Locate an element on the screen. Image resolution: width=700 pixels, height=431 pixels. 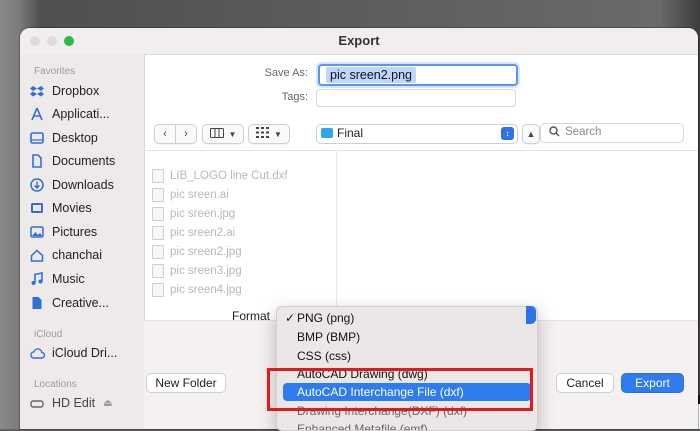
export-button: Export is located at coordinates (652, 383).